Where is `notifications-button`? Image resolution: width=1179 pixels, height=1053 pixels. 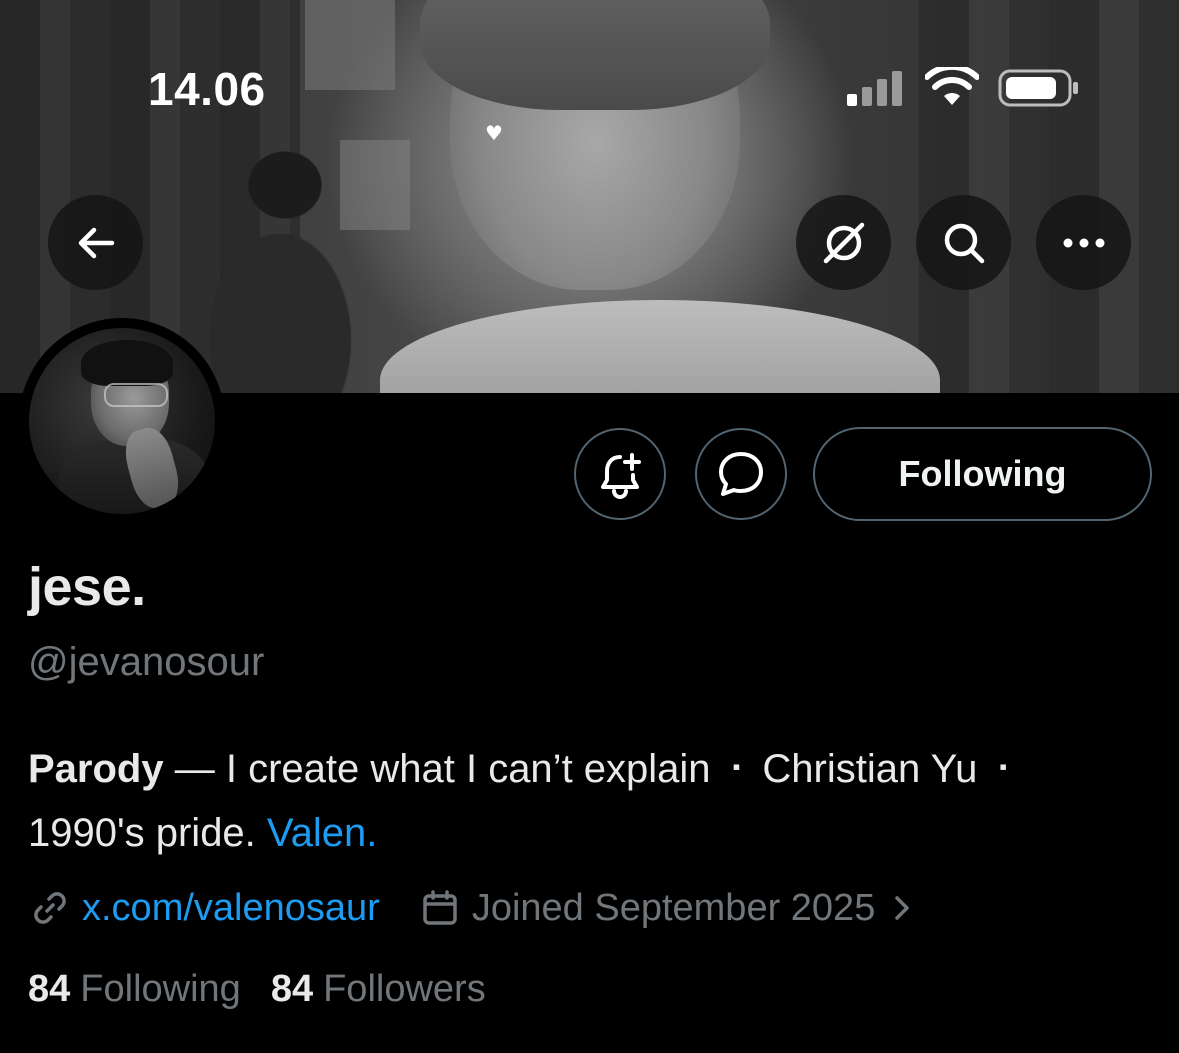
notifications-button is located at coordinates (620, 474).